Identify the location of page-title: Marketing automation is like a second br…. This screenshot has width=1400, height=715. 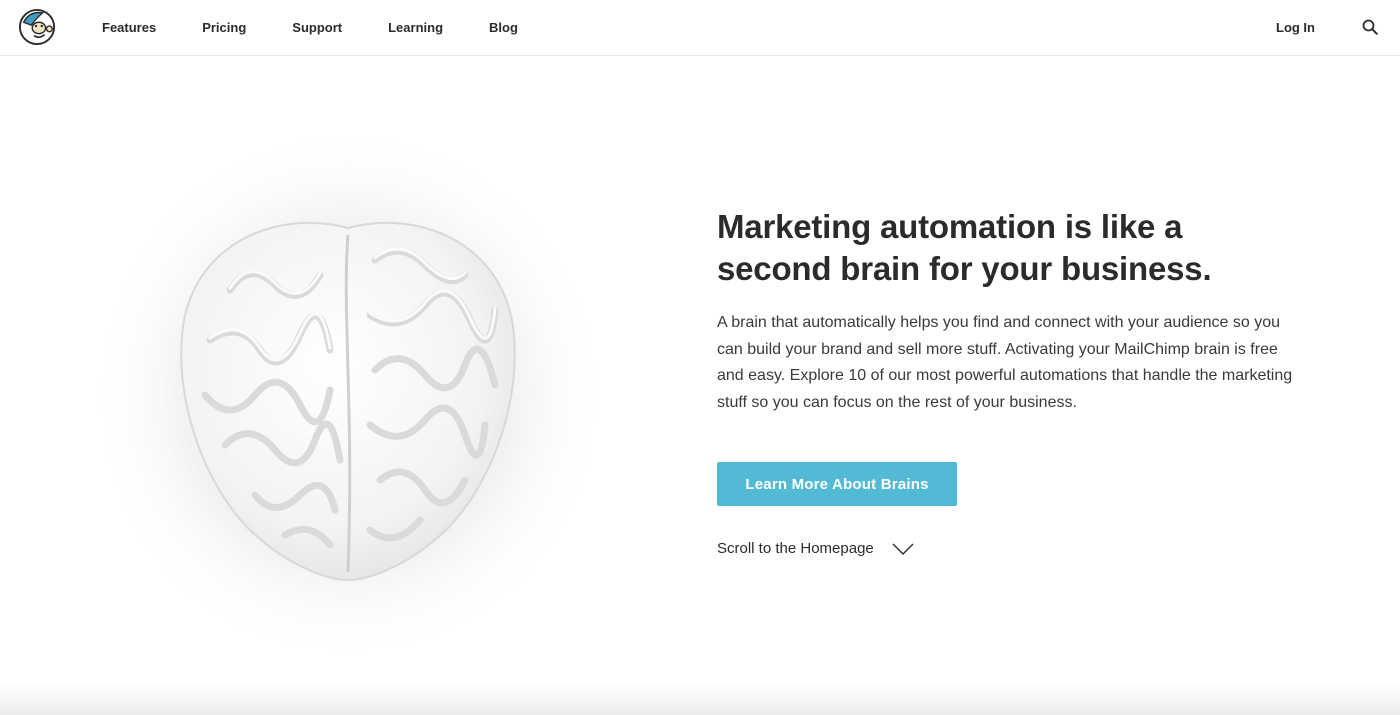
(1017, 248).